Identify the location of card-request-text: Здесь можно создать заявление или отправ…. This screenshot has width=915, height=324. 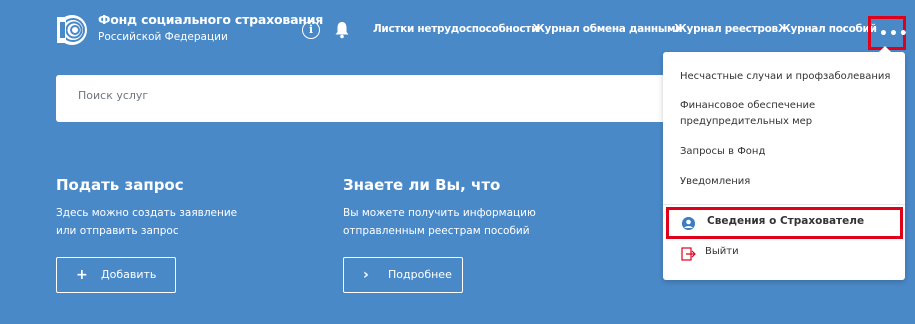
(147, 222).